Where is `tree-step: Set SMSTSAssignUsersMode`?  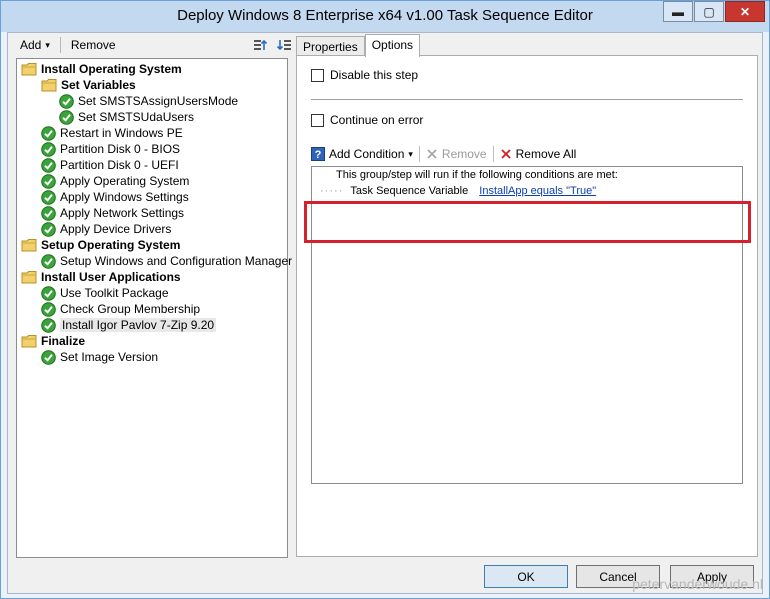 tree-step: Set SMSTSAssignUsersMode is located at coordinates (148, 101).